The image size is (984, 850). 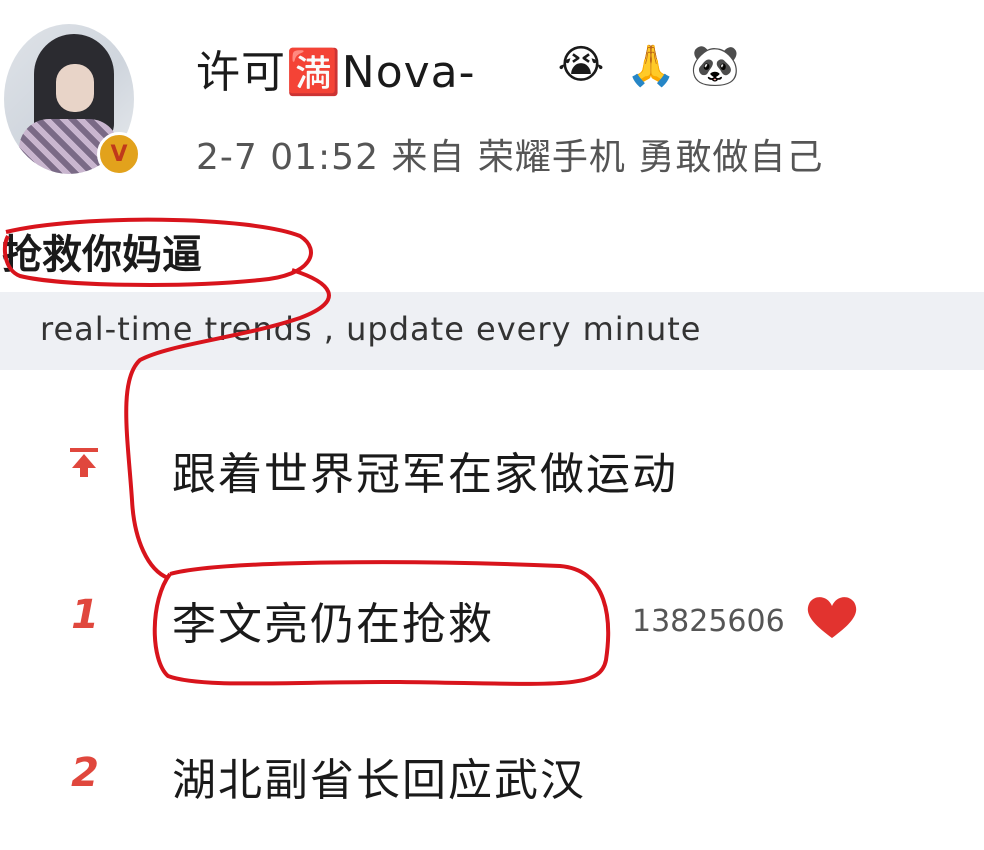 What do you see at coordinates (708, 621) in the screenshot?
I see `trend-count: 13825606` at bounding box center [708, 621].